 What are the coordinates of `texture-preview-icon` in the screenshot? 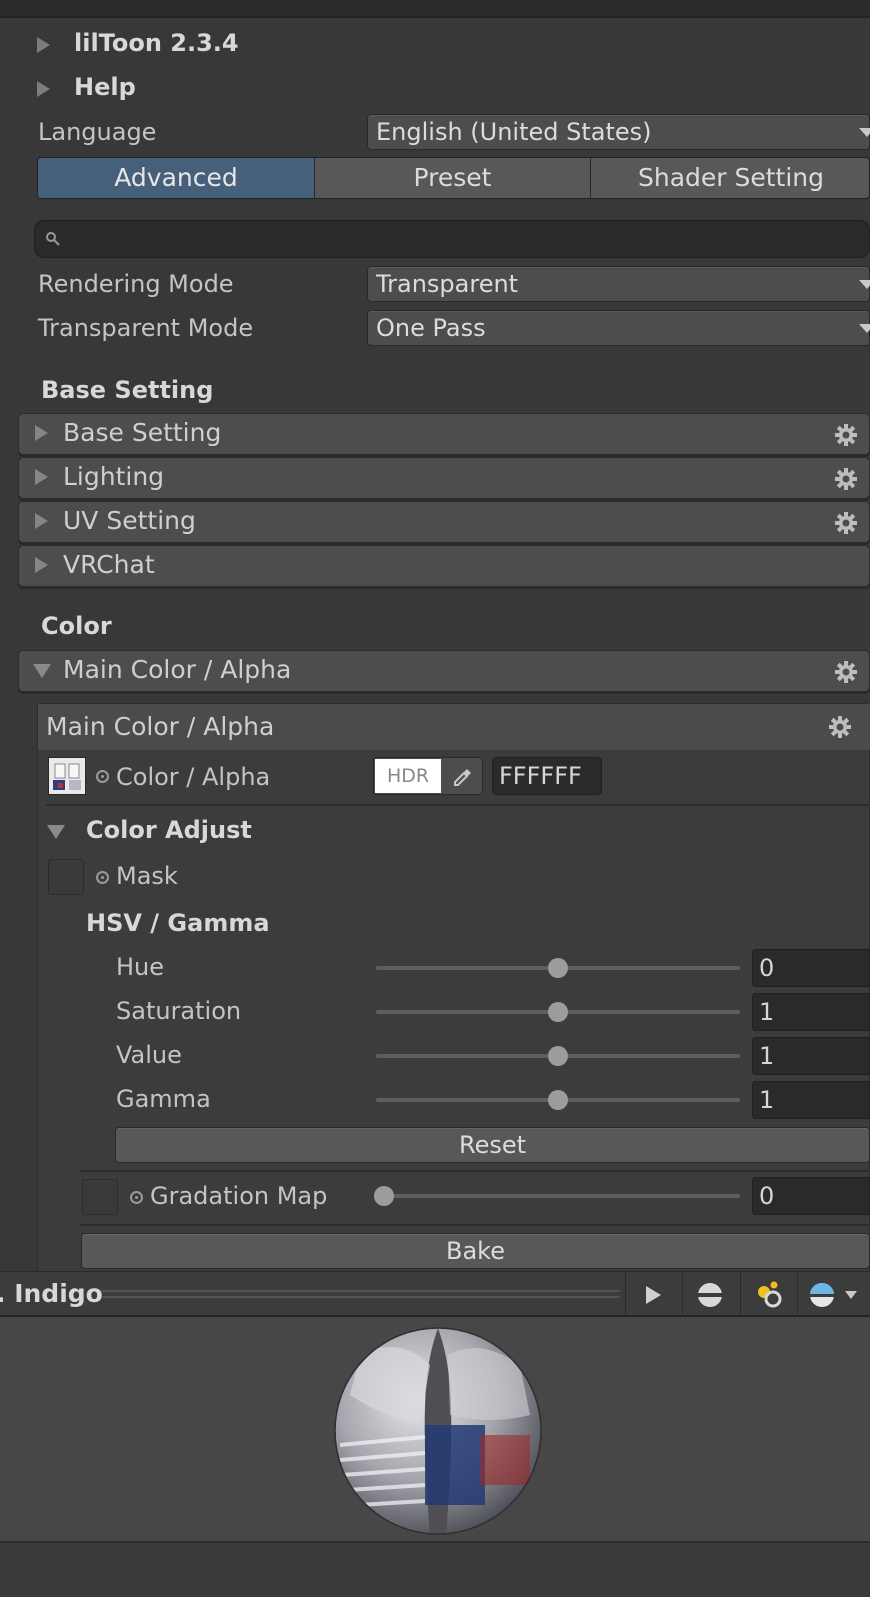 It's located at (67, 776).